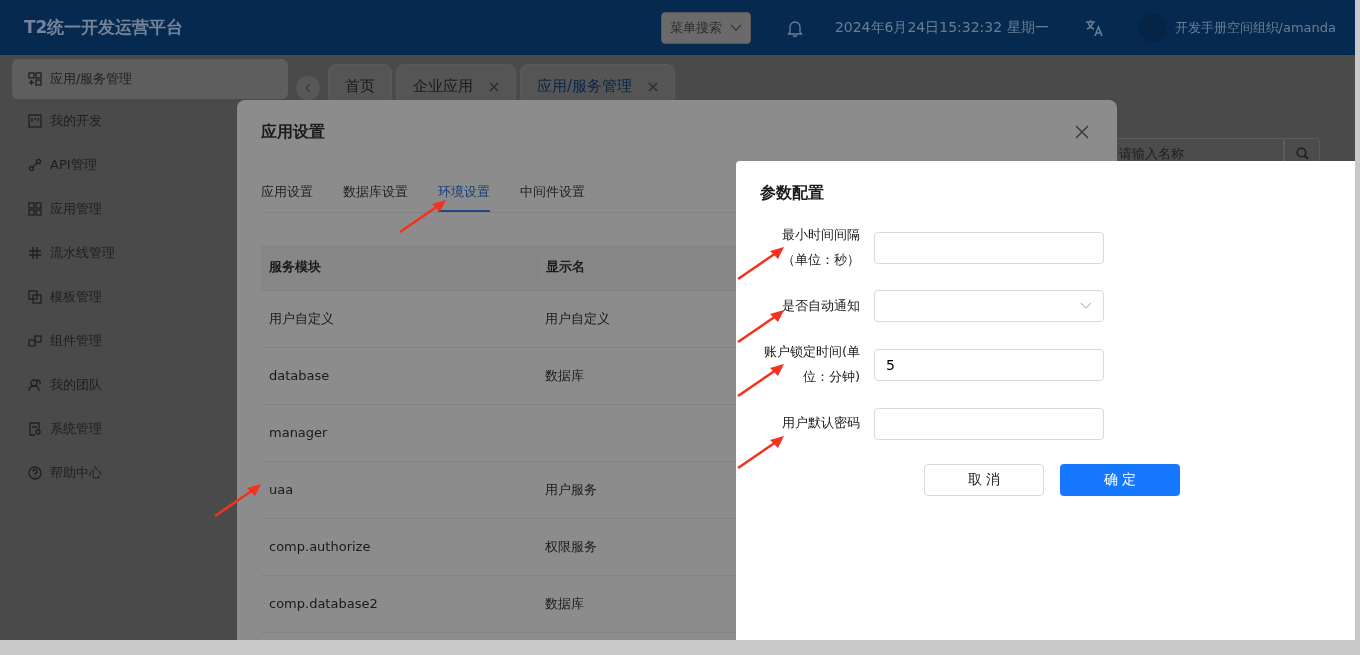 This screenshot has height=655, width=1360. What do you see at coordinates (1255, 27) in the screenshot?
I see `user-name: 开发手册空间组织/amanda` at bounding box center [1255, 27].